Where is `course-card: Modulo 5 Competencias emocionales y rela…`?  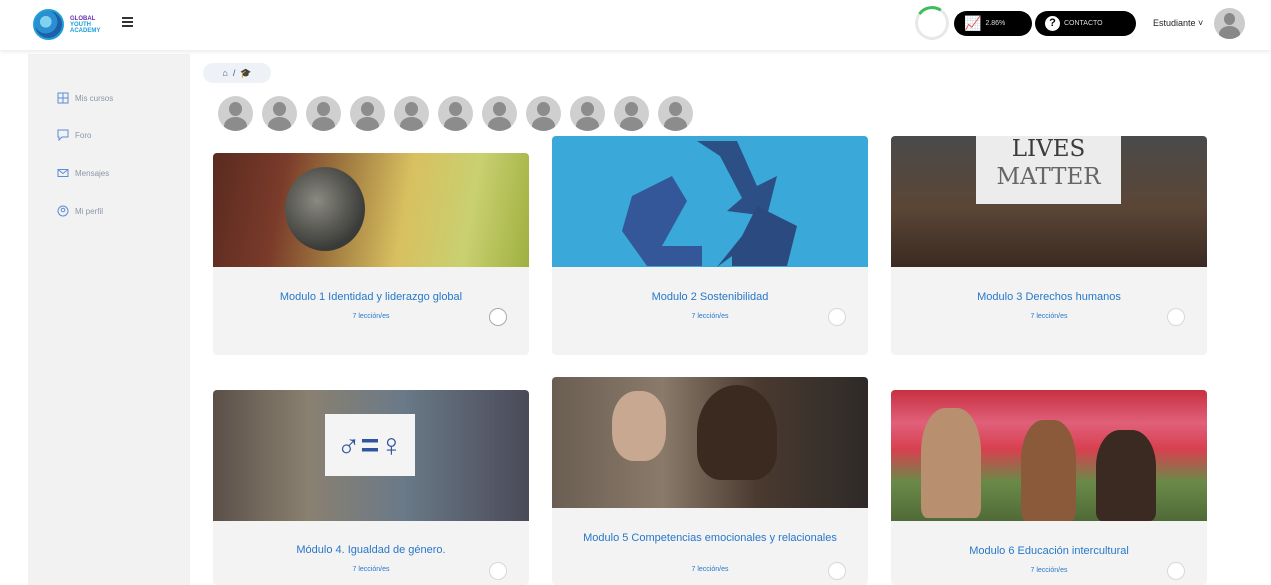
course-card: Modulo 5 Competencias emocionales y rela… is located at coordinates (710, 481).